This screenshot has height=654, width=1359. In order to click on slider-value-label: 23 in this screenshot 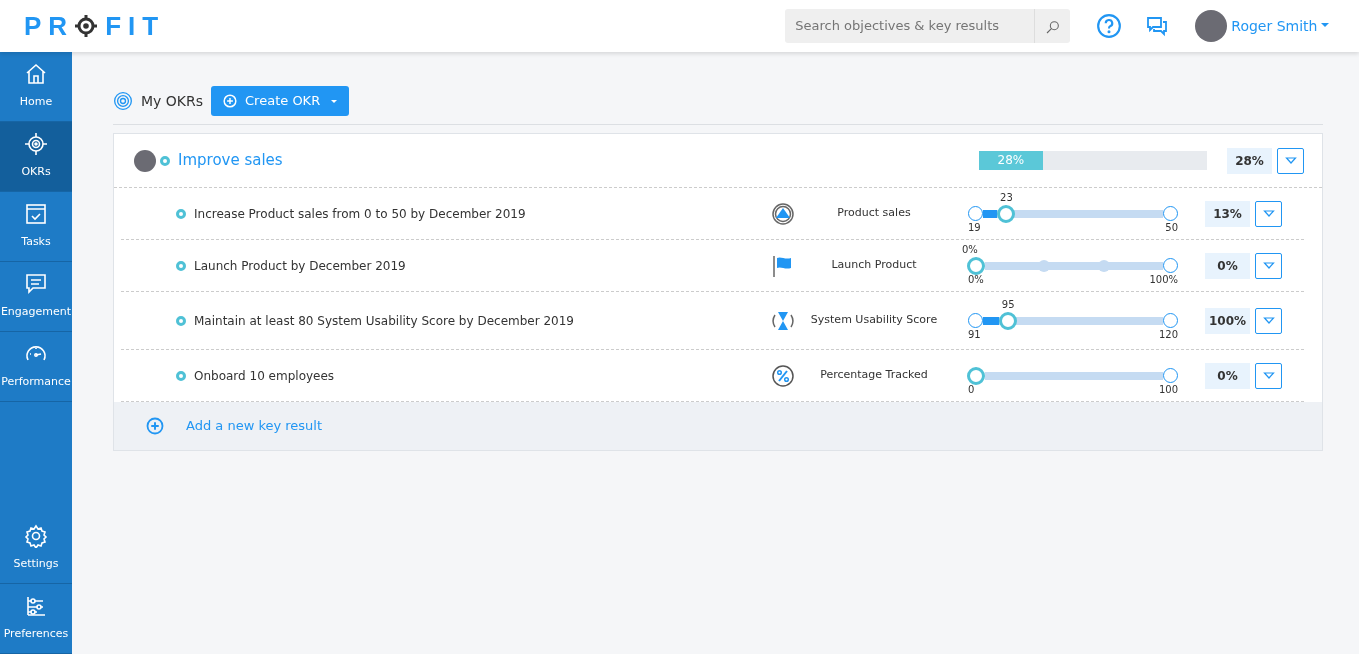, I will do `click(1006, 197)`.